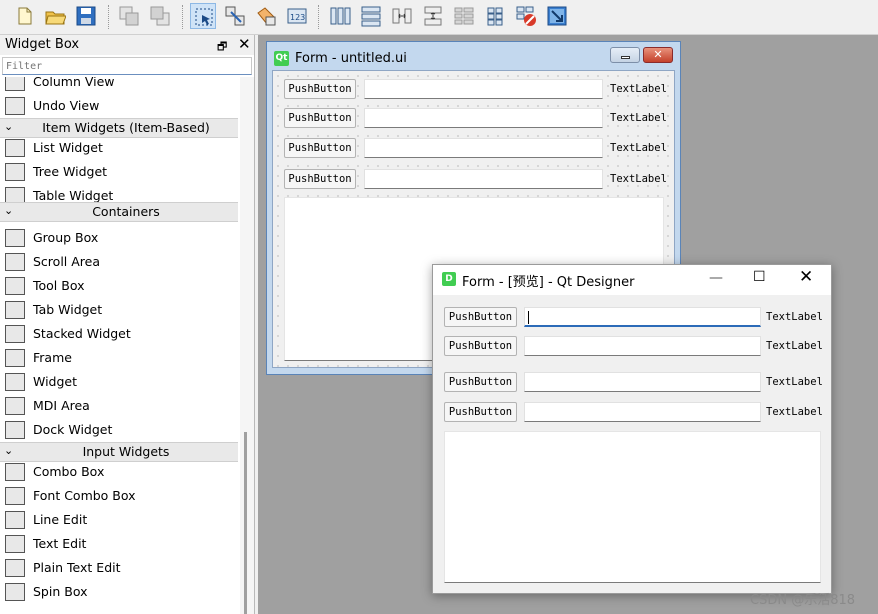 The height and width of the screenshot is (614, 878). I want to click on font-combo-box-icon, so click(15, 496).